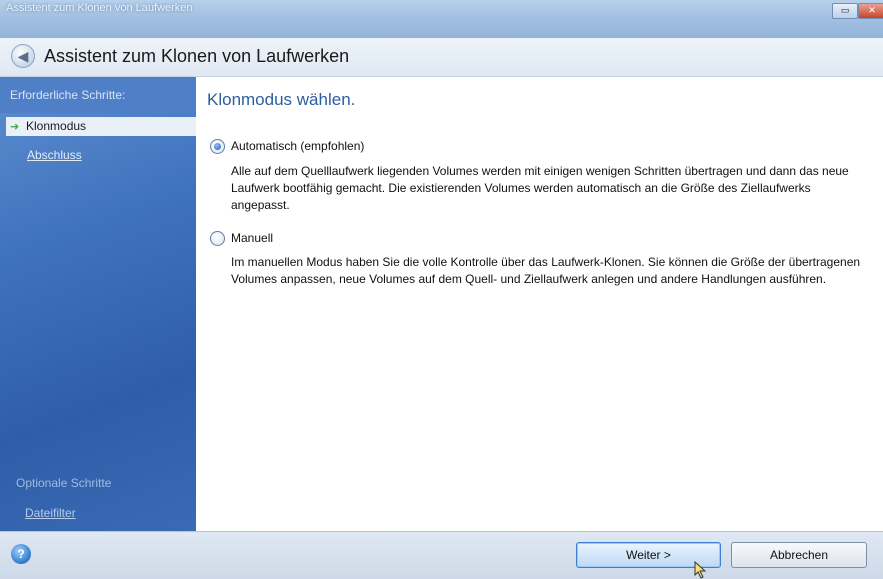 The image size is (883, 579). What do you see at coordinates (23, 56) in the screenshot?
I see `back-arrow-icon: ◀` at bounding box center [23, 56].